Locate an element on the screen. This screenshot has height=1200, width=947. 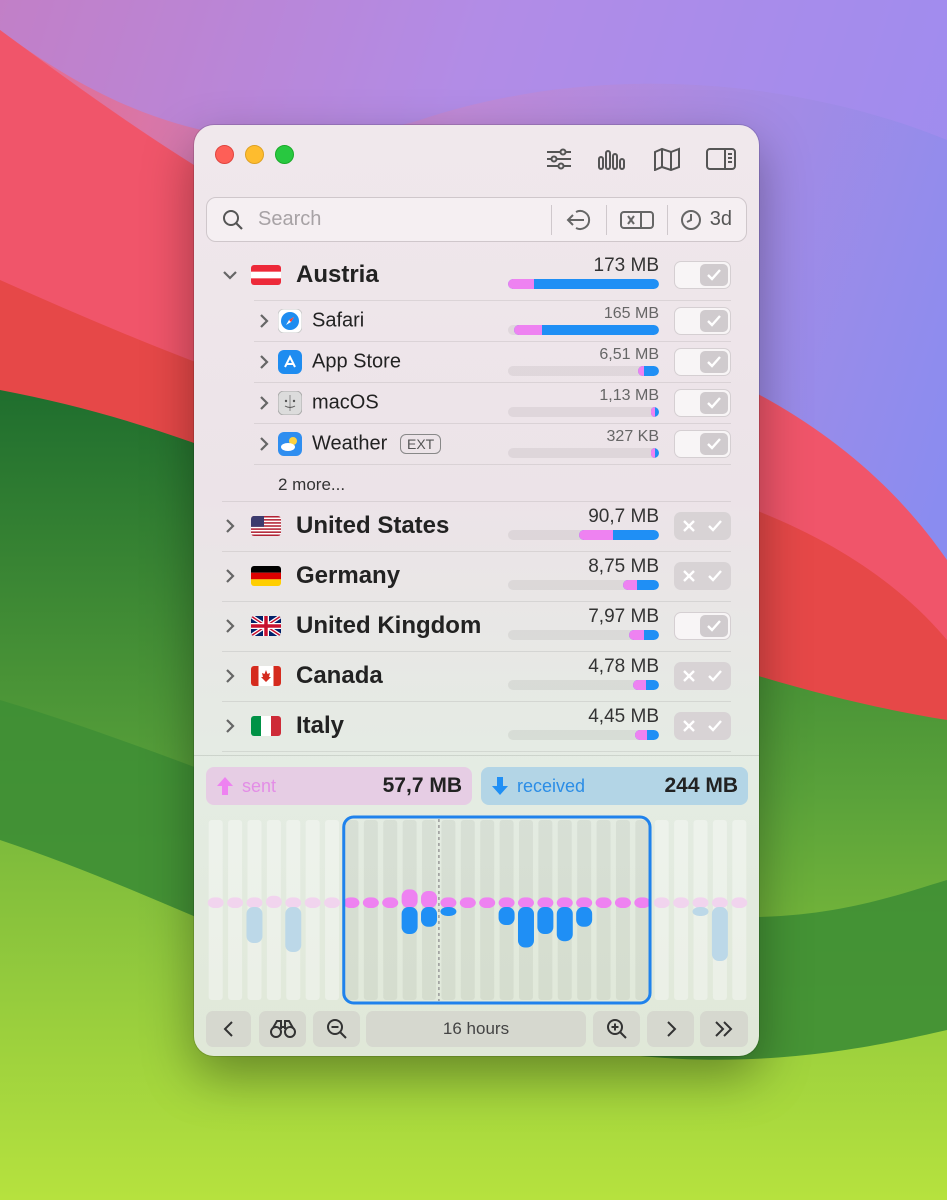
country-row-united-kingdom: United Kingdom 7,97 MB is located at coordinates (476, 626).